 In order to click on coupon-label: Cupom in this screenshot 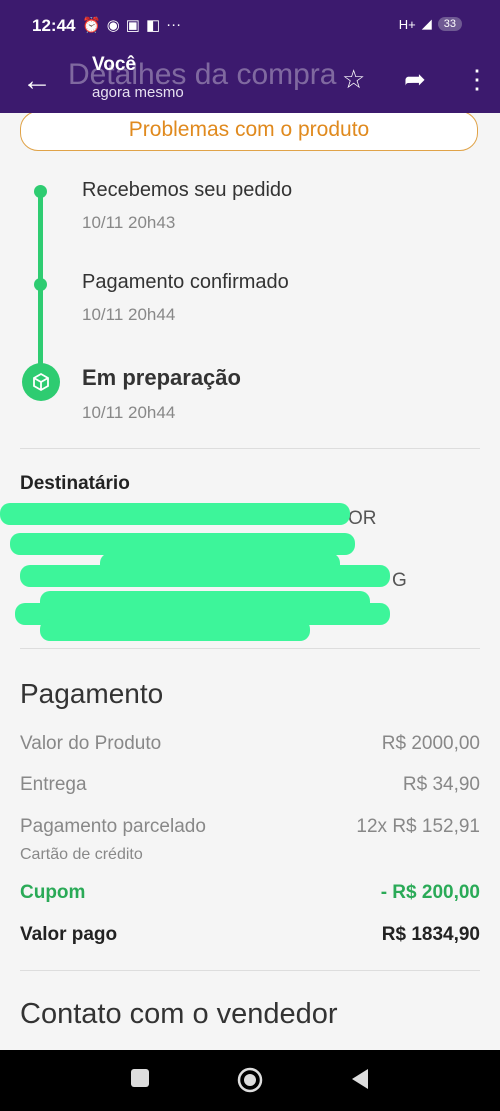, I will do `click(53, 892)`.